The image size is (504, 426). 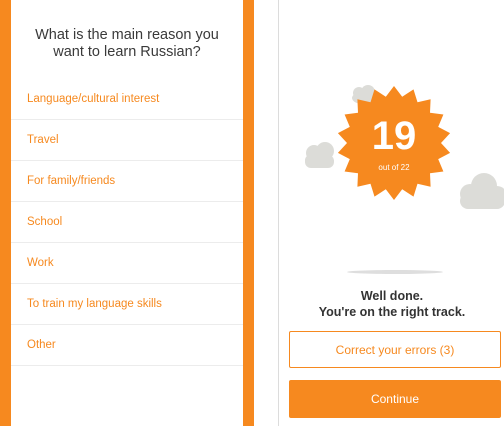 I want to click on option-family-friends: For family/friends, so click(x=127, y=181).